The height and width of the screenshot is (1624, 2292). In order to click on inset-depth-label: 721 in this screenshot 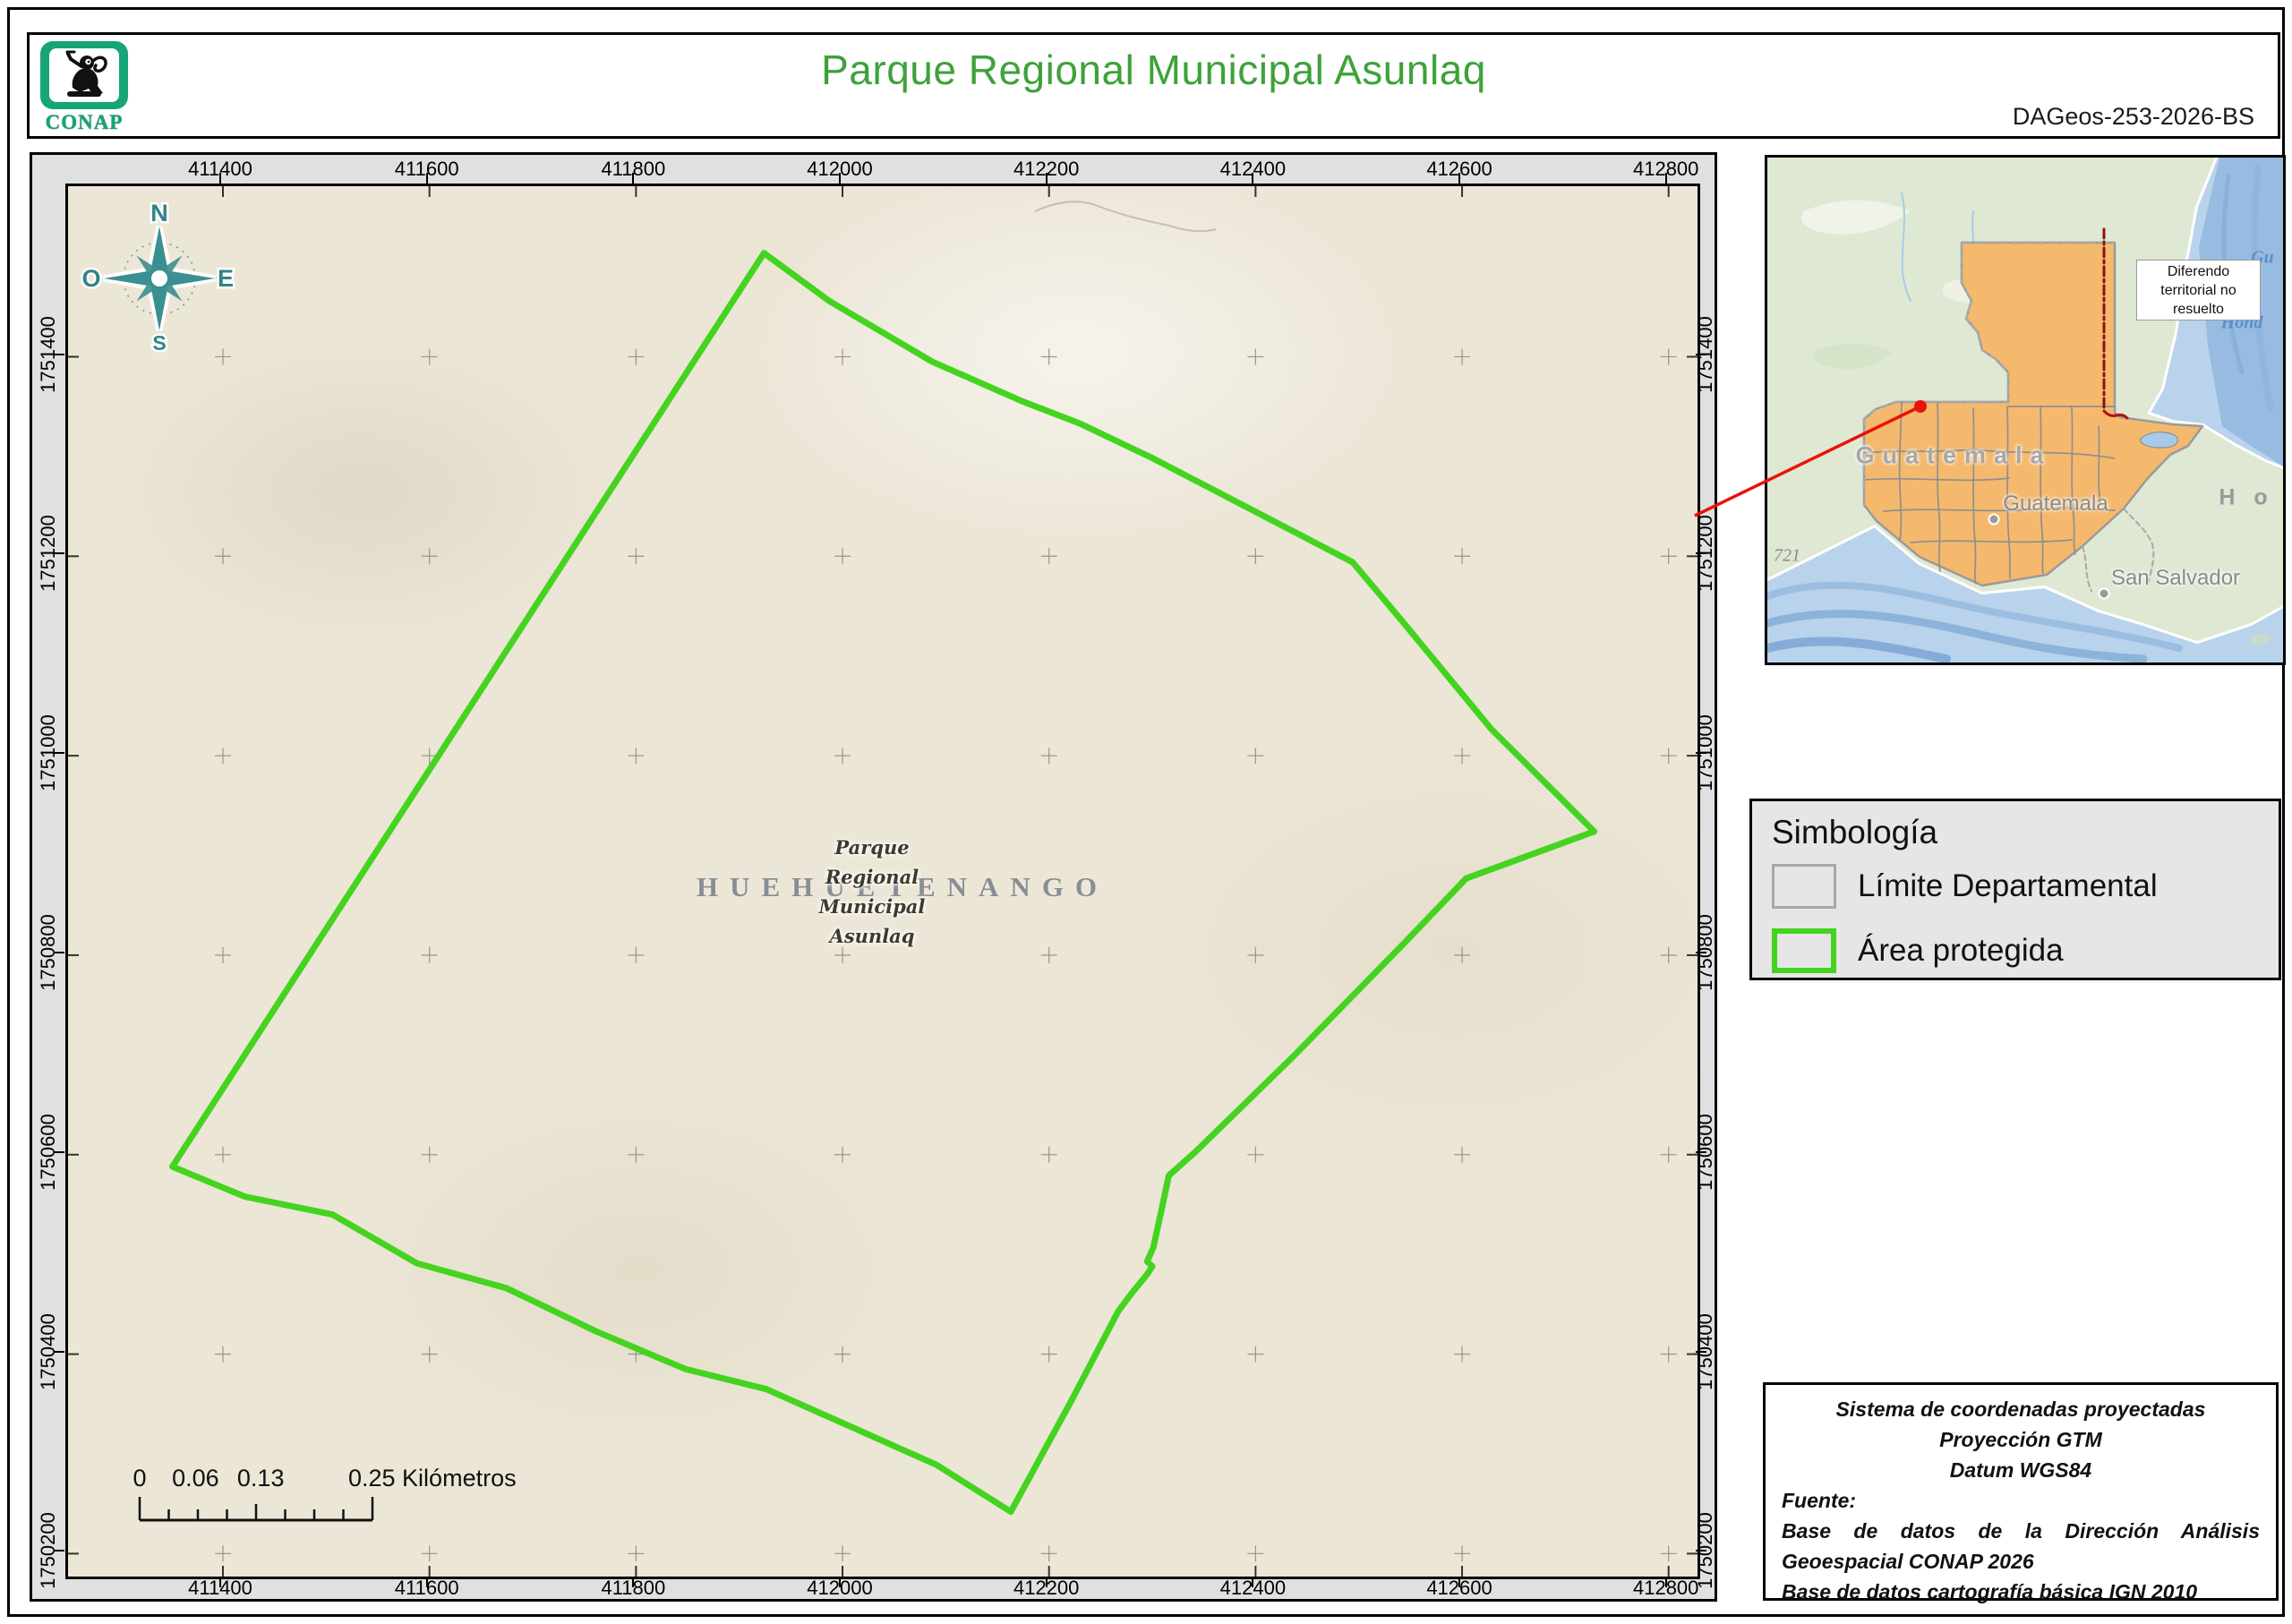, I will do `click(1787, 555)`.